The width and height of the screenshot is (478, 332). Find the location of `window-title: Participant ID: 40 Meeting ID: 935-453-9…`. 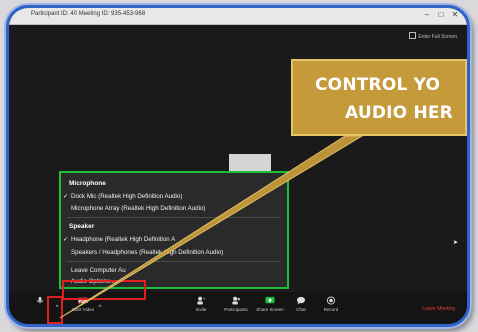

window-title: Participant ID: 40 Meeting ID: 935-453-9… is located at coordinates (88, 14).